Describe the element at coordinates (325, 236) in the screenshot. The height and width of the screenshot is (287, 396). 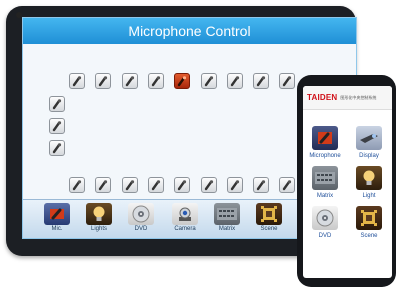
I see `app-label: DVD` at that location.